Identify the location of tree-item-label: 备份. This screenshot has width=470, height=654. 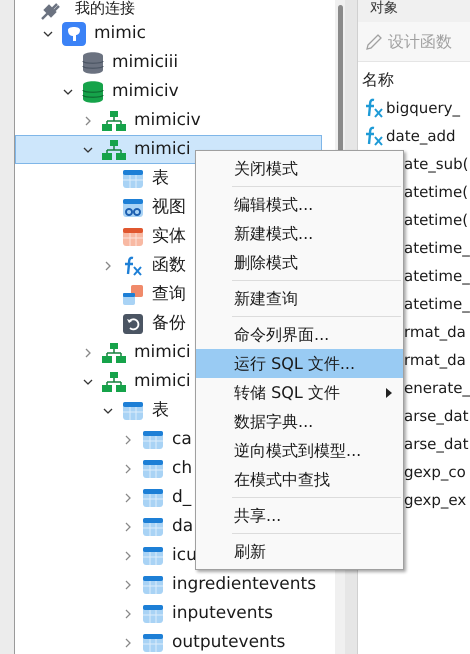
(169, 323).